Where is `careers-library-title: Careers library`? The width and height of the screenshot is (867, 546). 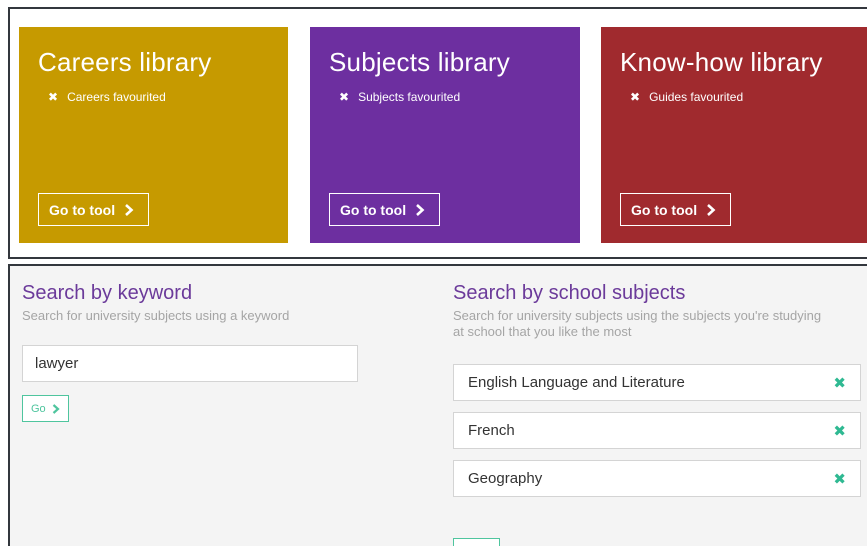
careers-library-title: Careers library is located at coordinates (125, 62).